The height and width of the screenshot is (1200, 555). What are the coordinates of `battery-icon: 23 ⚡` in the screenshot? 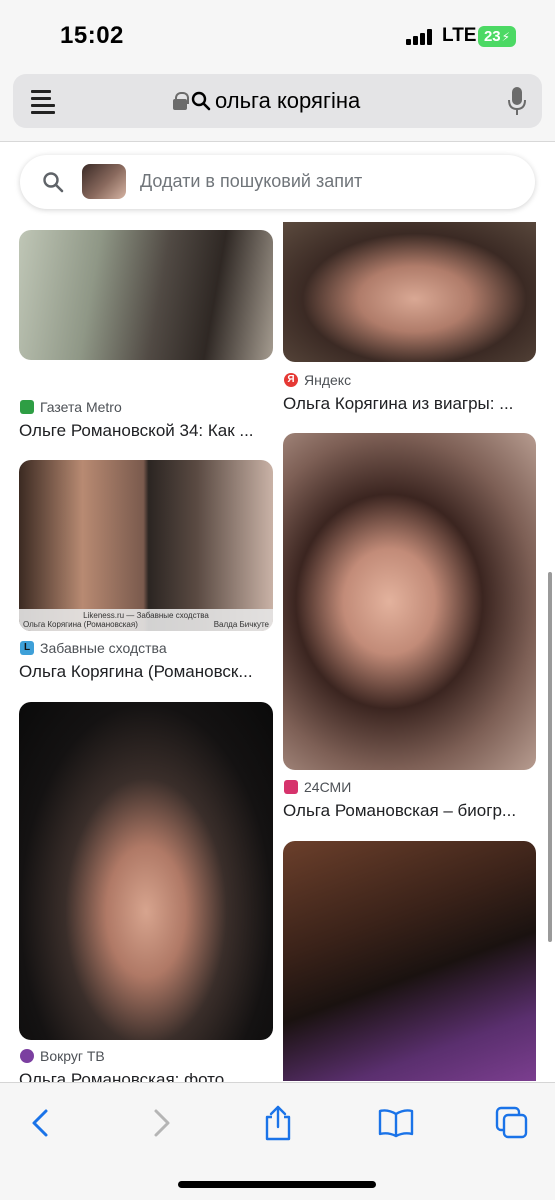 It's located at (497, 36).